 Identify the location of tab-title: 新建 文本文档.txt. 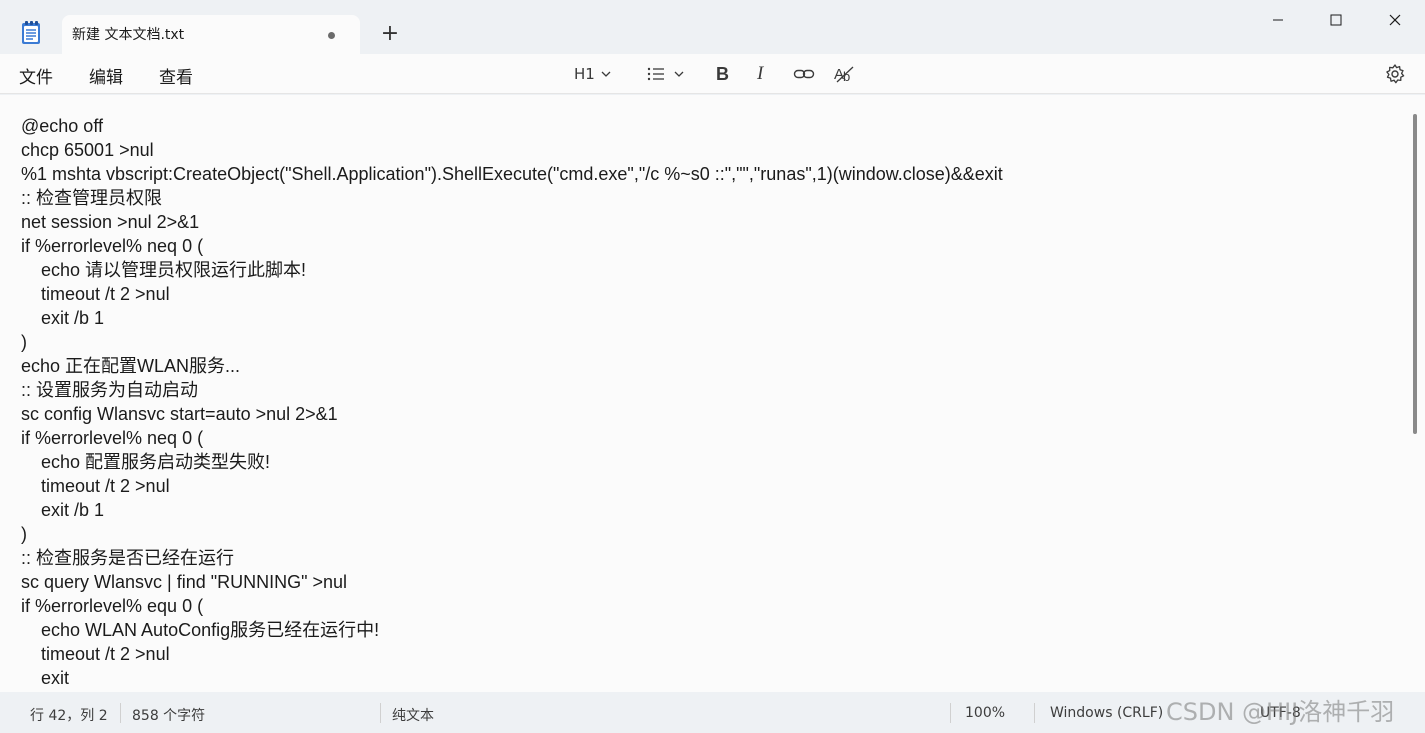
(128, 35).